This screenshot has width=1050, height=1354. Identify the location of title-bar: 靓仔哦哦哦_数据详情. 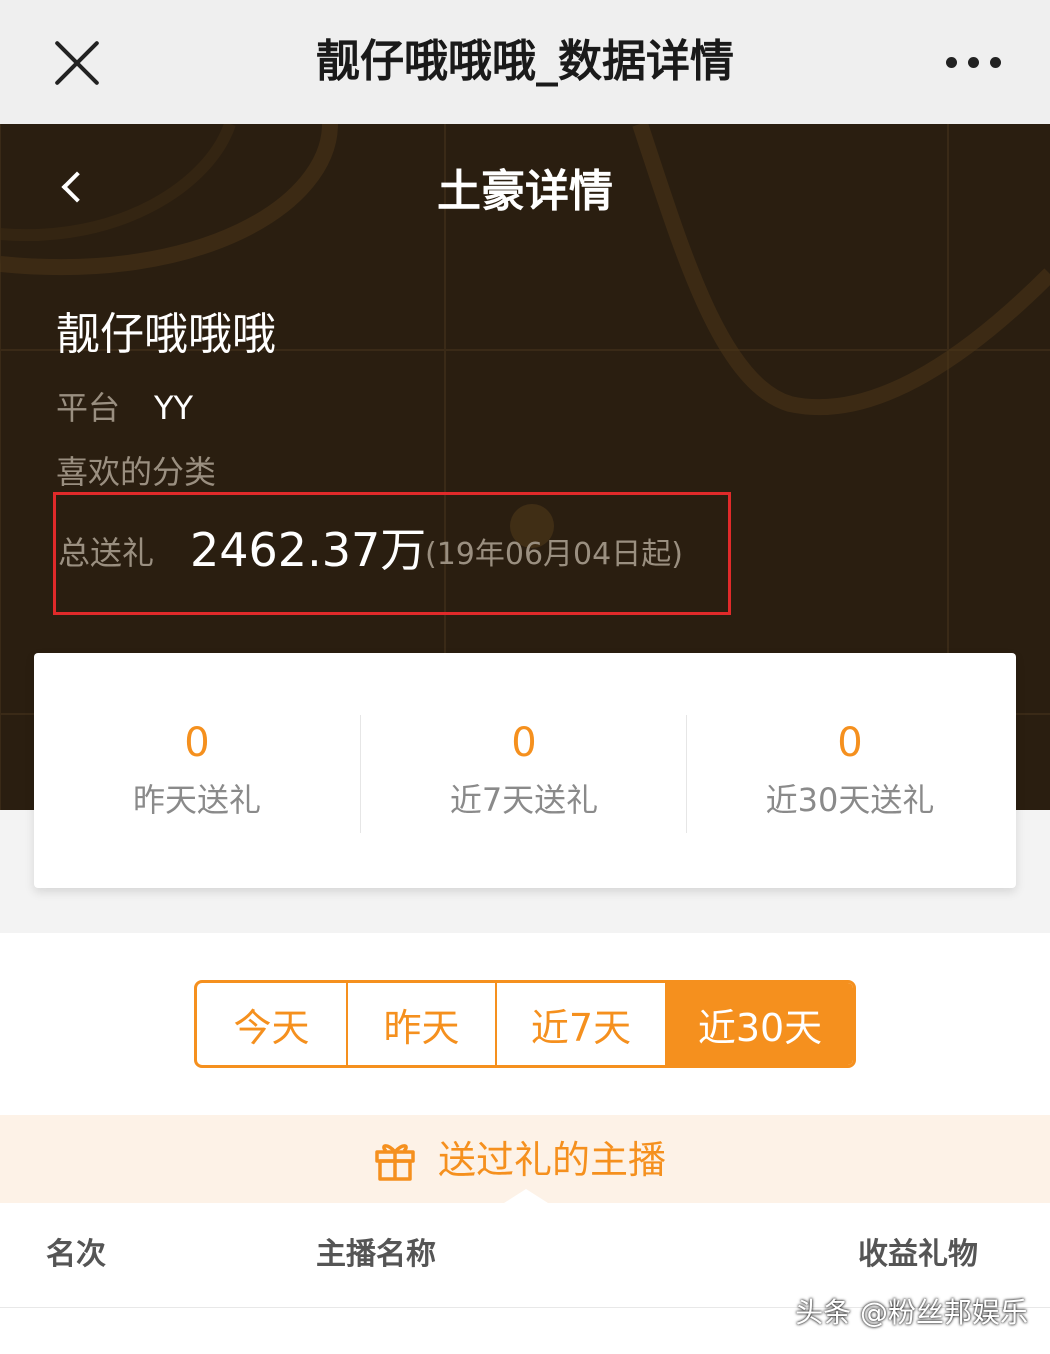
(525, 62).